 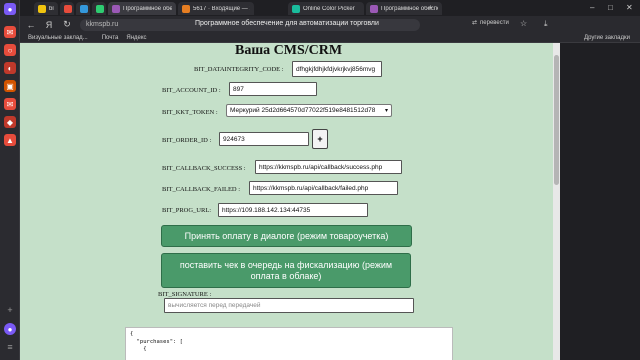 I want to click on callback-success-label: BIT_CALLBACK_SUCCESS :, so click(x=204, y=168).